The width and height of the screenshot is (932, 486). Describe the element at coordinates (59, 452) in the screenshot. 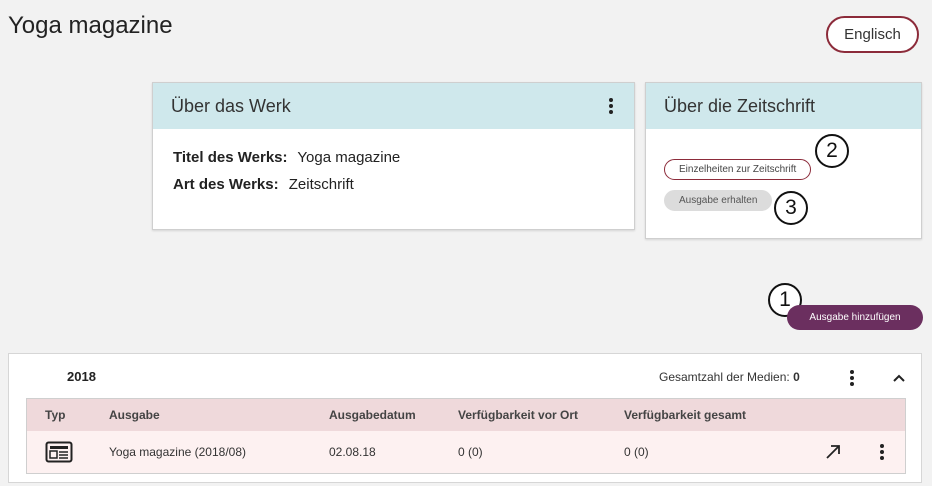

I see `newspaper-icon` at that location.